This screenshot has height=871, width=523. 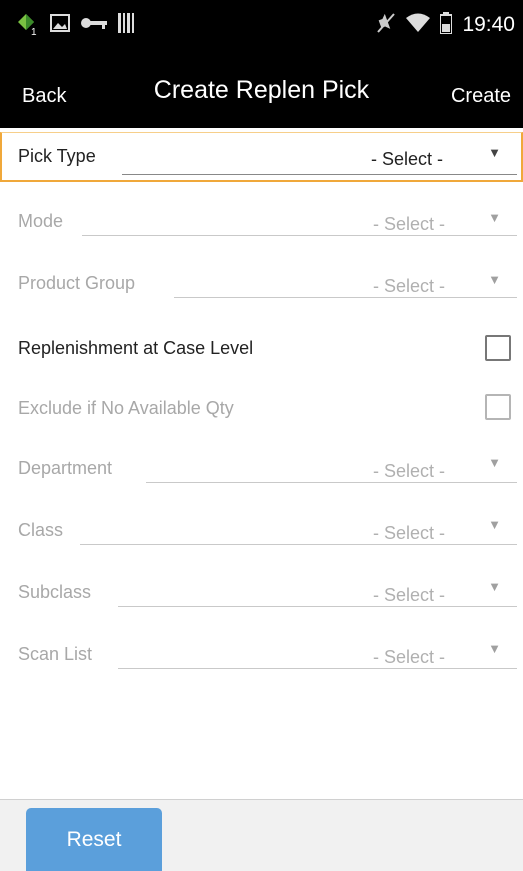 What do you see at coordinates (408, 471) in the screenshot?
I see `department-value: - Select -` at bounding box center [408, 471].